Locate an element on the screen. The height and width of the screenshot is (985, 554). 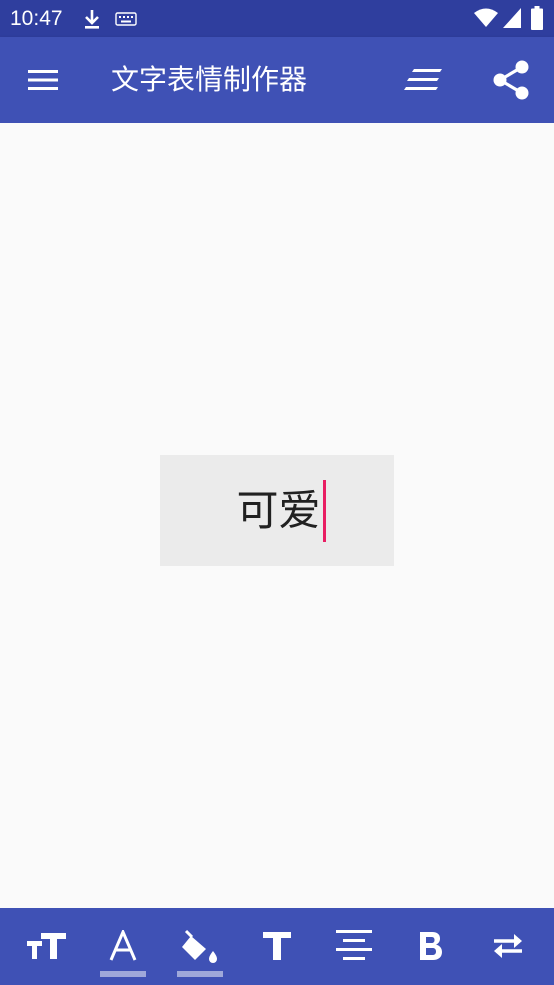
swap-button is located at coordinates (508, 946).